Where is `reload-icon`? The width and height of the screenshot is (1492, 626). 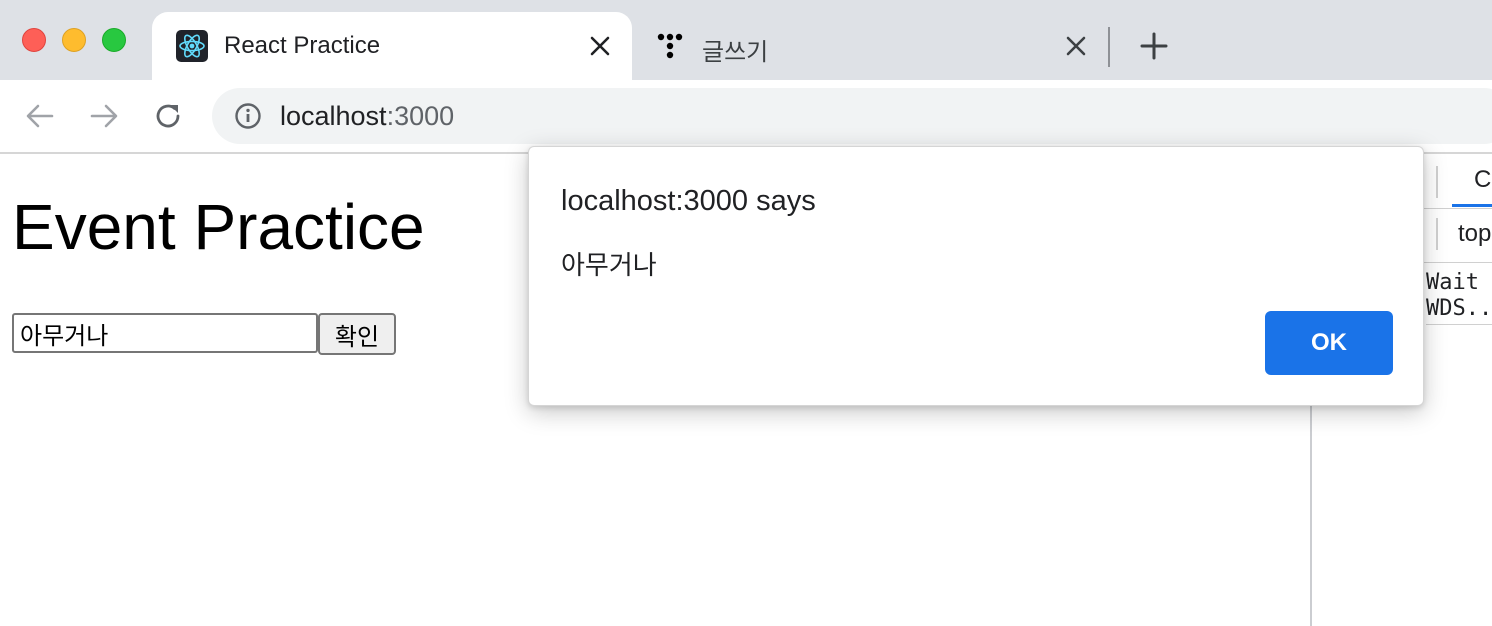
reload-icon is located at coordinates (168, 116).